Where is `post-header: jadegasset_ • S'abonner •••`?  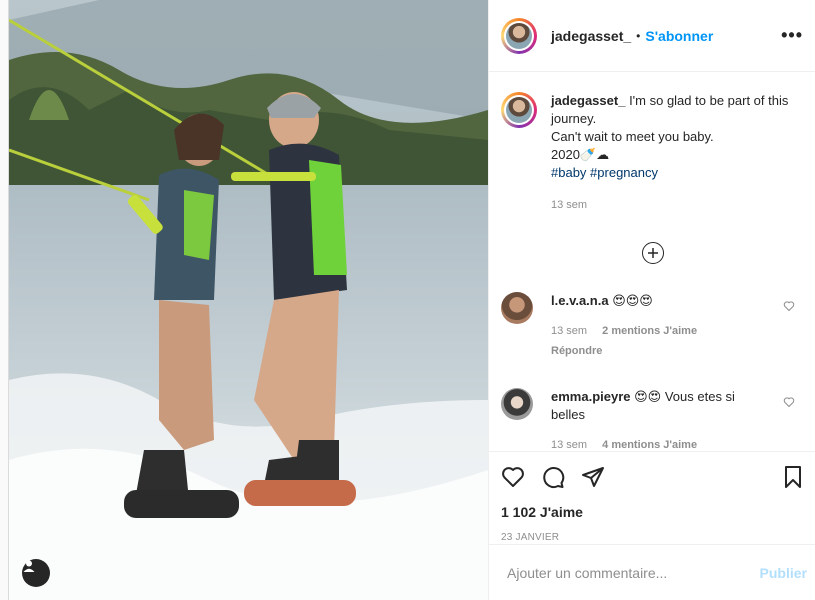
post-header: jadegasset_ • S'abonner ••• is located at coordinates (652, 36).